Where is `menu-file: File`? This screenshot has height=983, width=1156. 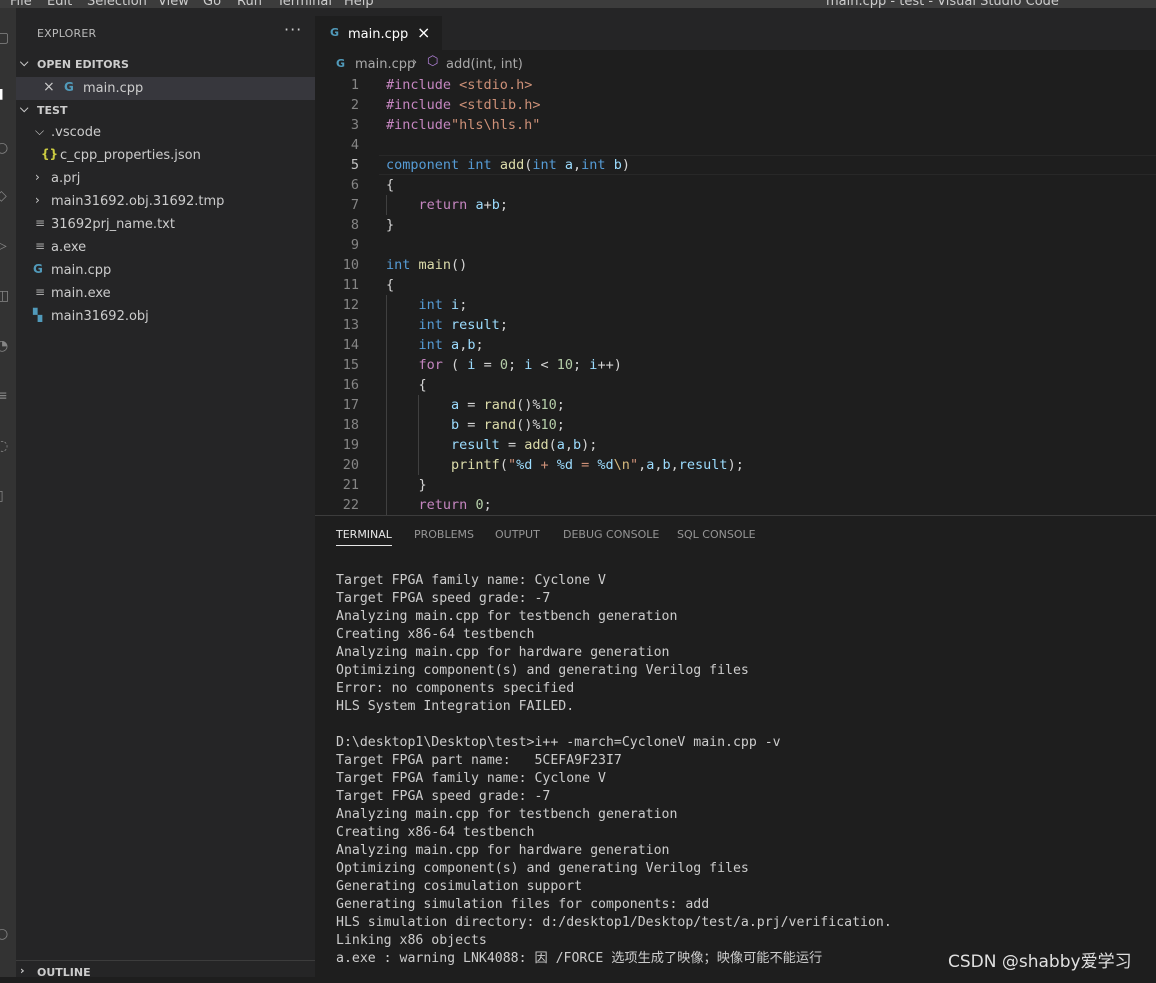
menu-file: File is located at coordinates (21, 4).